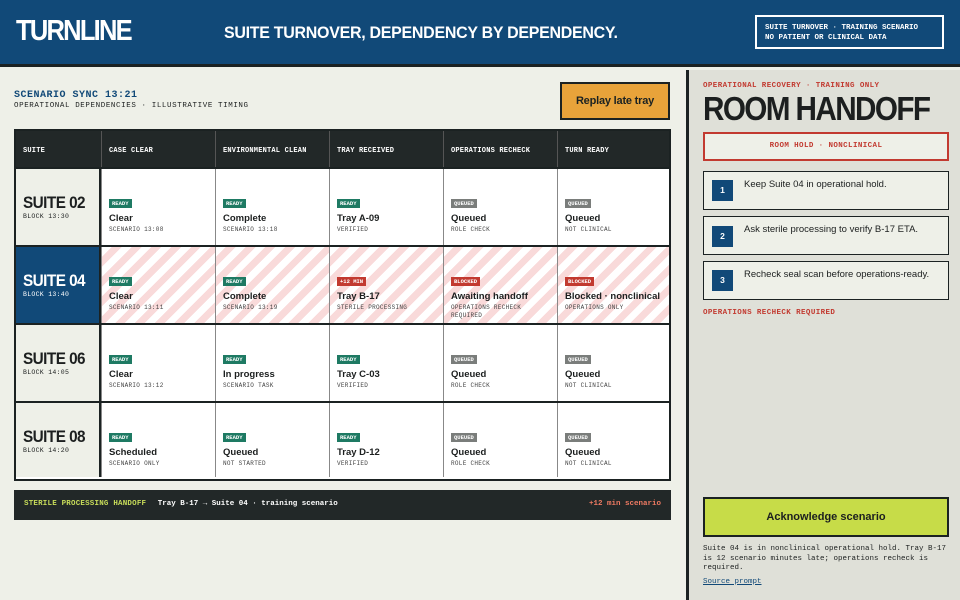  Describe the element at coordinates (358, 296) in the screenshot. I see `cell-status: Tray B-17` at that location.